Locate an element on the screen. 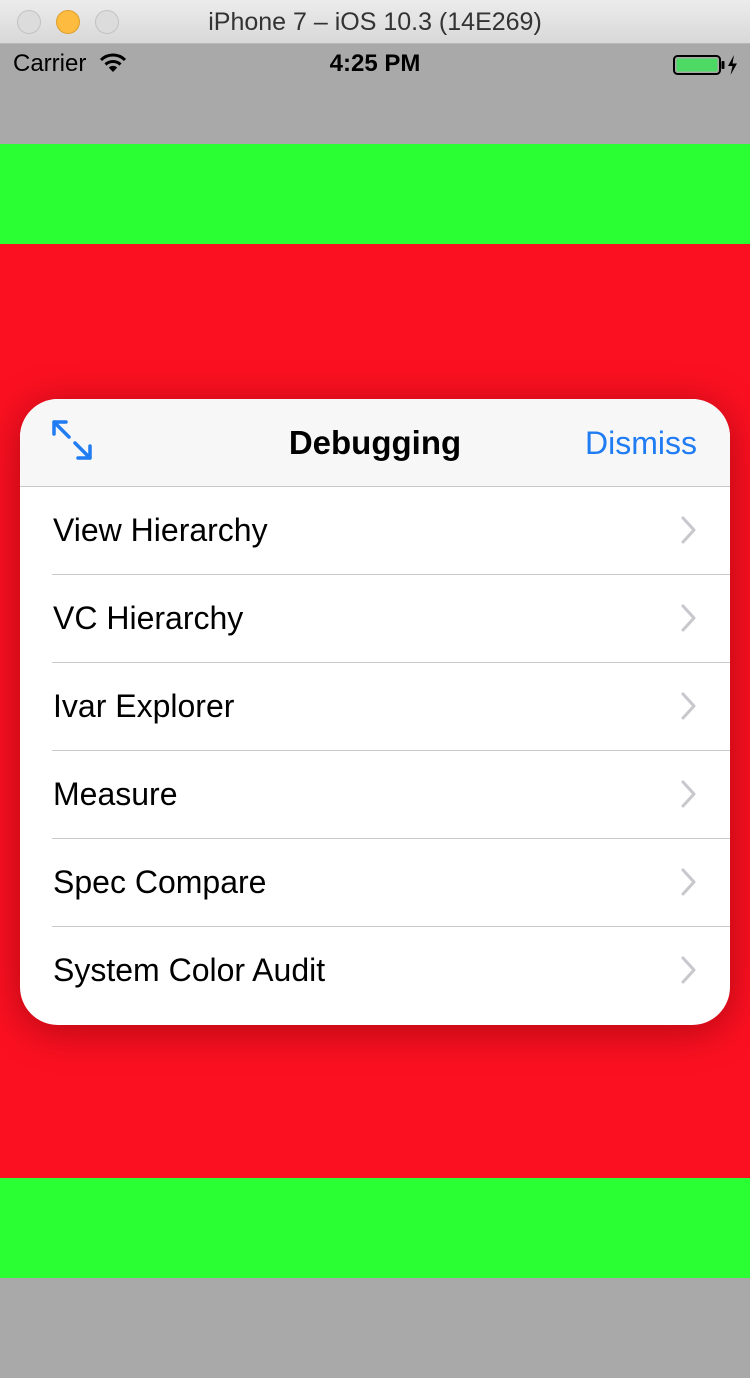 This screenshot has width=750, height=1378. menu-item-label: Measure is located at coordinates (115, 794).